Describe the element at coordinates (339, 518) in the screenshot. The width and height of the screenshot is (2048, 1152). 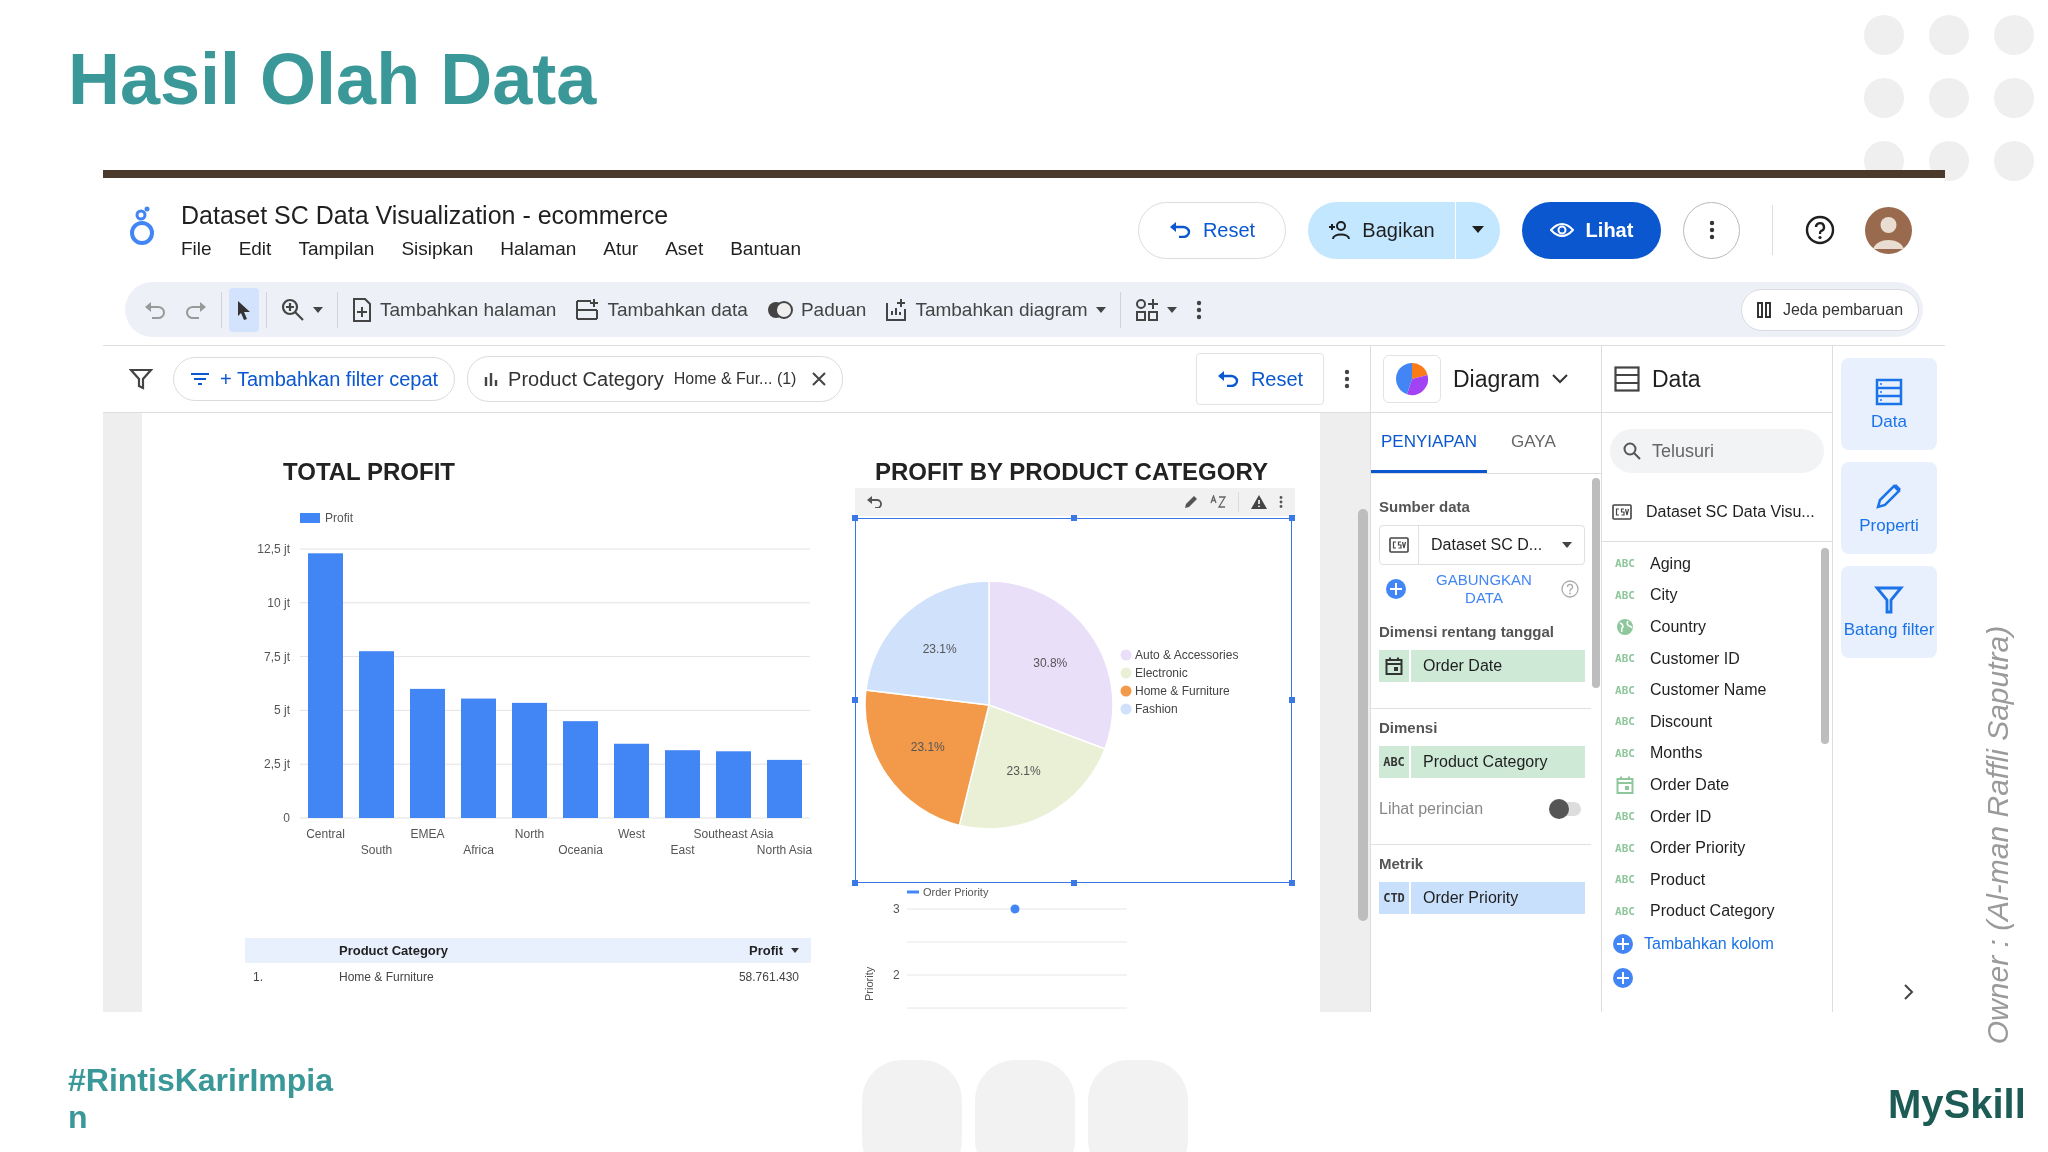
I see `legend-label: Profit` at that location.